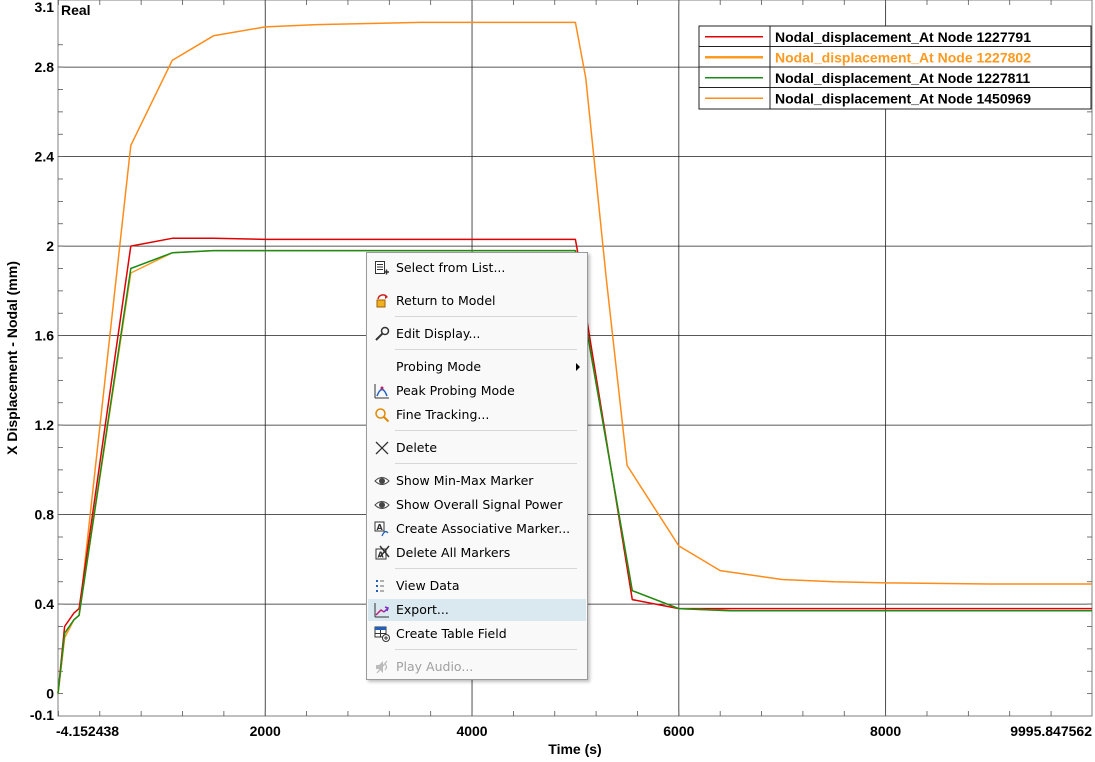 Image resolution: width=1095 pixels, height=762 pixels. What do you see at coordinates (42, 715) in the screenshot?
I see `y-tick-label: -0.1` at bounding box center [42, 715].